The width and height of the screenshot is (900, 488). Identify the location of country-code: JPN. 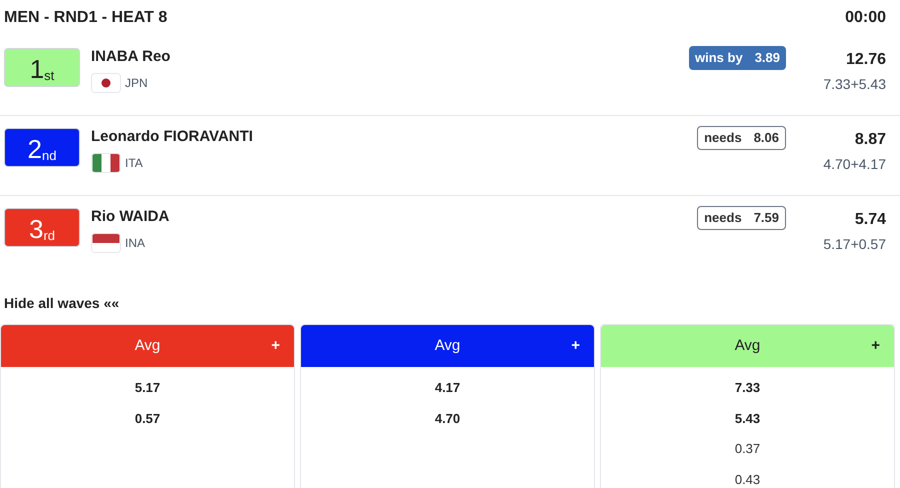
(136, 83).